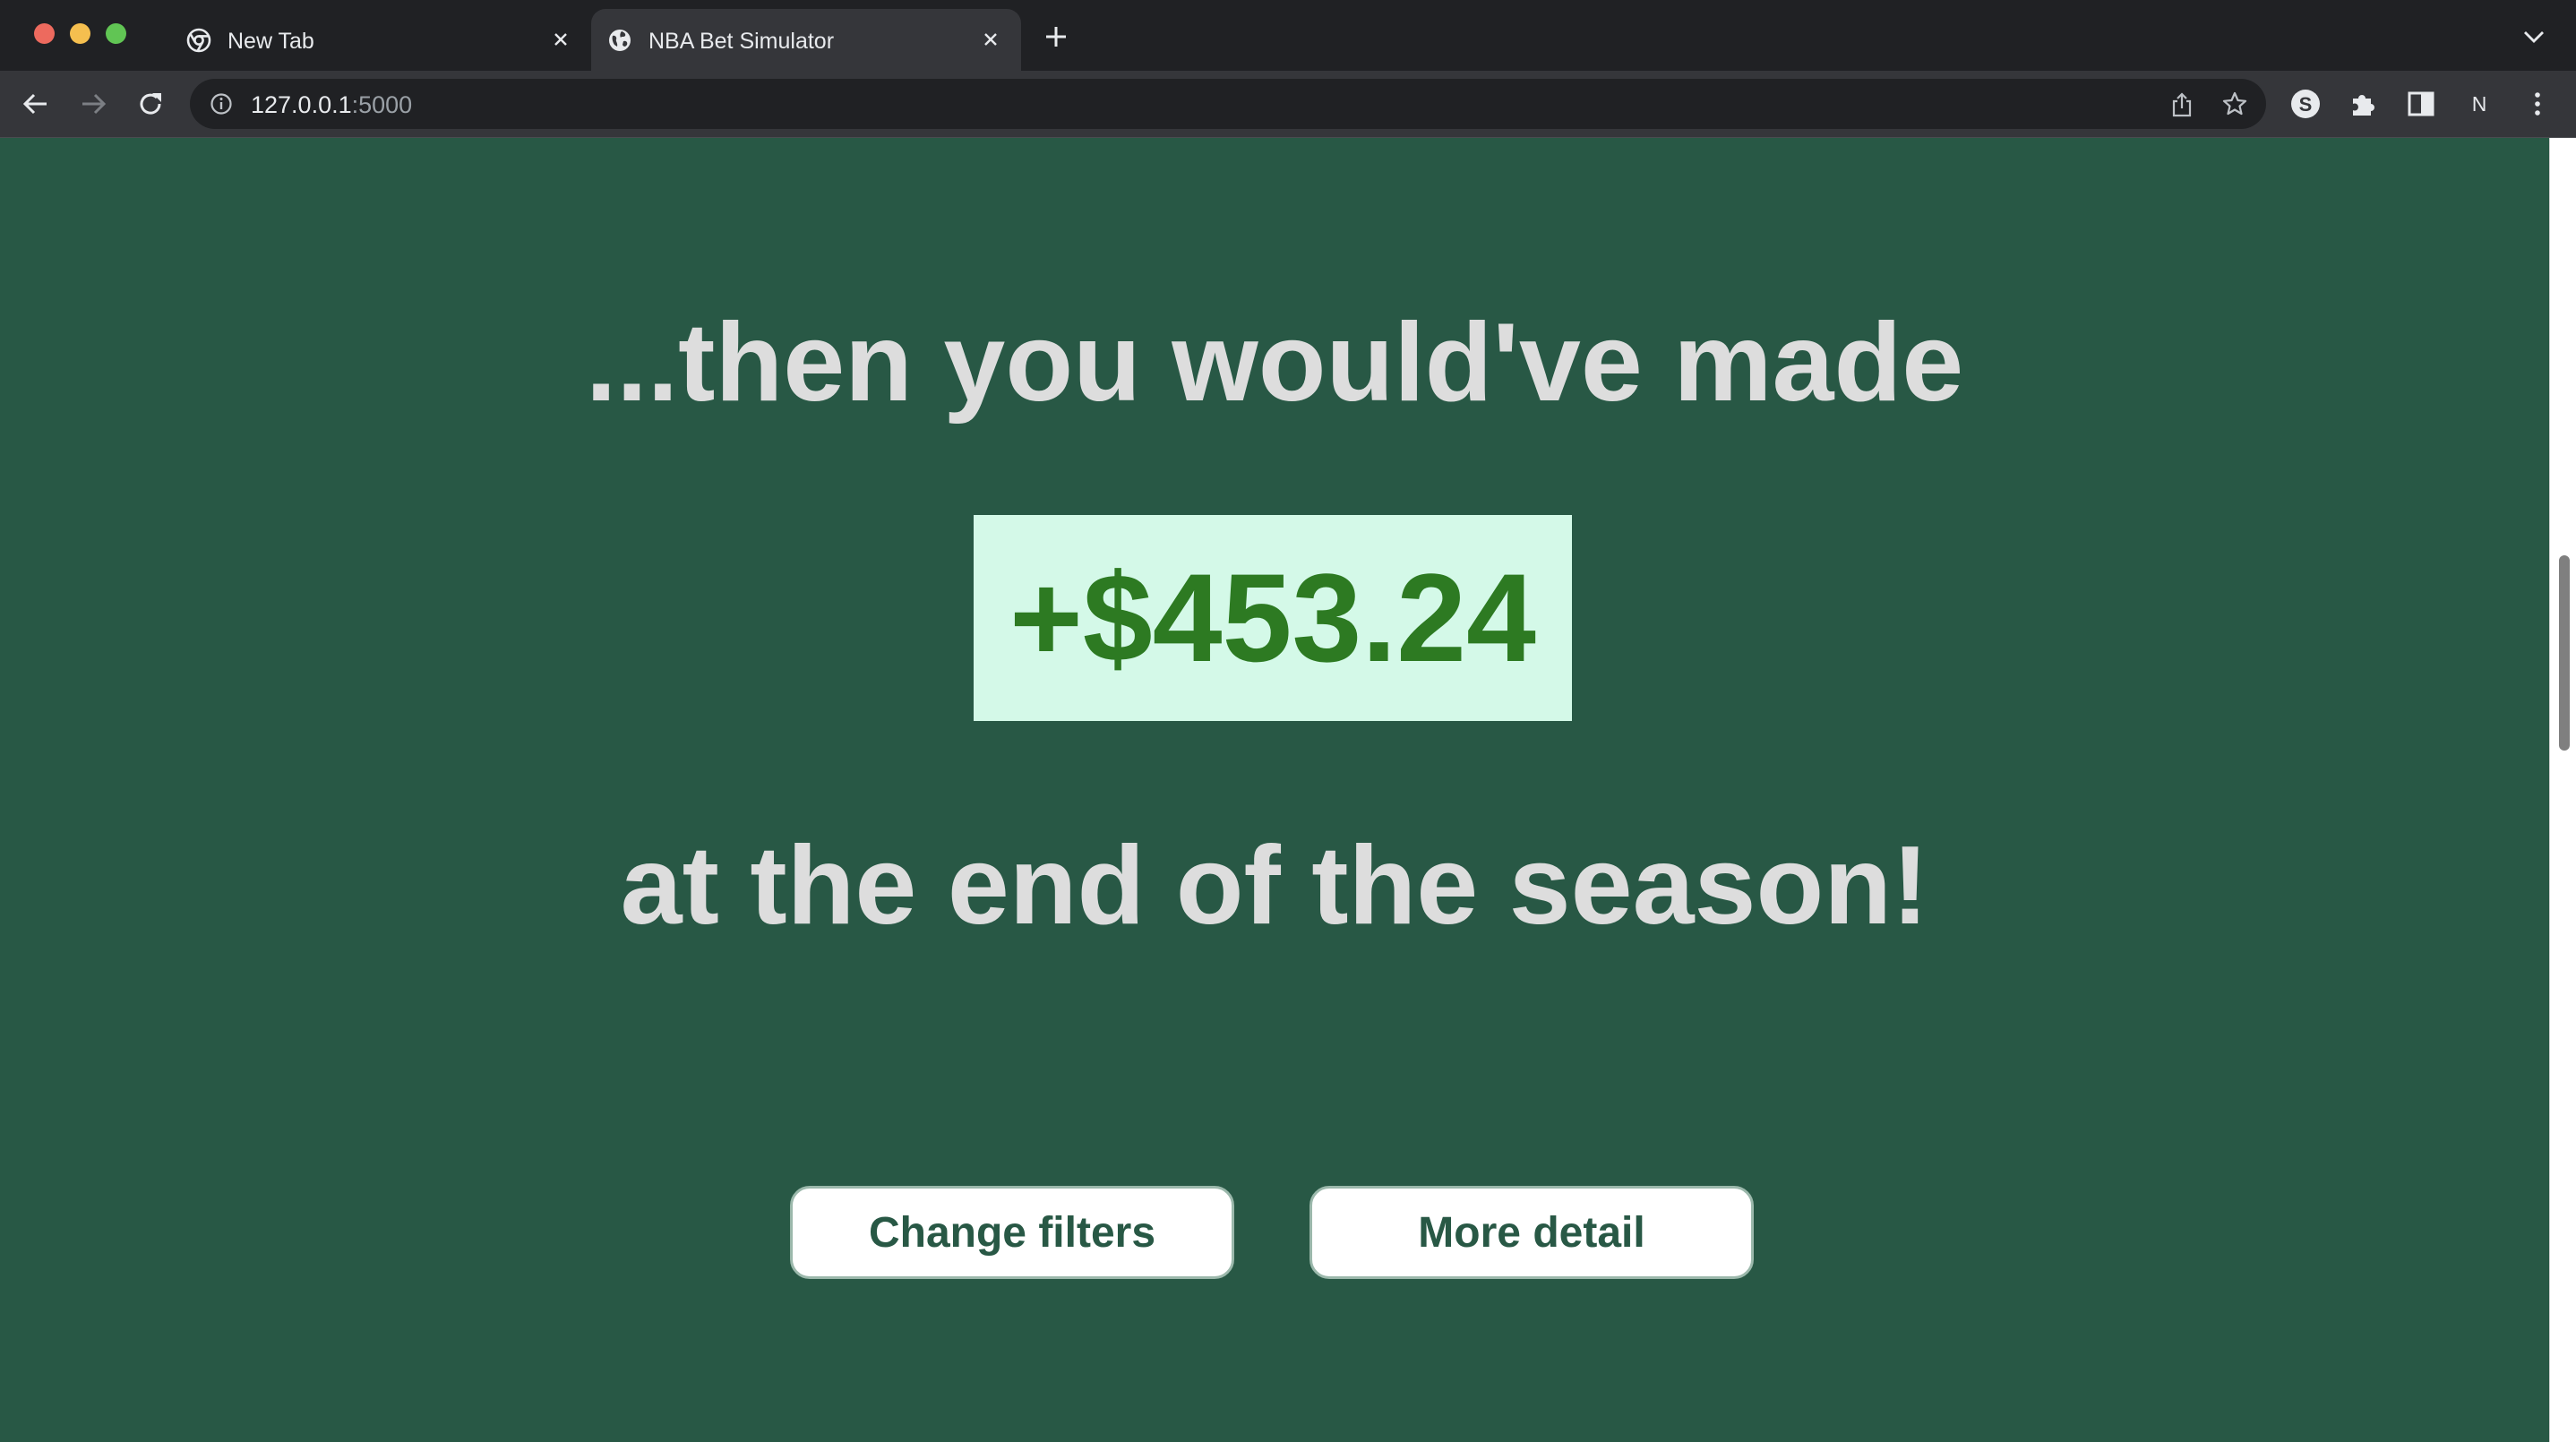  I want to click on share-icon, so click(2181, 104).